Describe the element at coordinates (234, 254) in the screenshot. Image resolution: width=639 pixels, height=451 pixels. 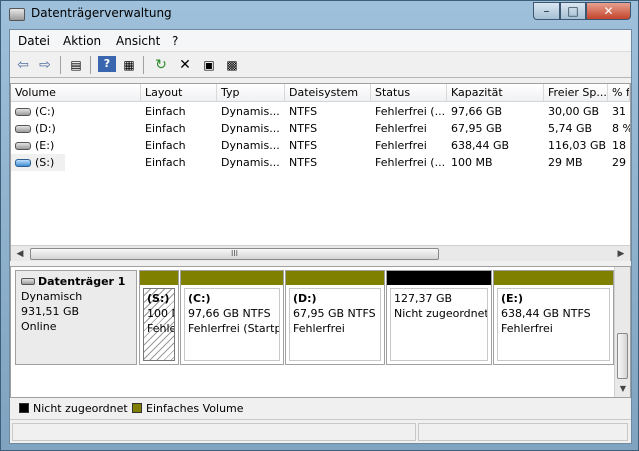
I see `scroll-thumb: III` at that location.